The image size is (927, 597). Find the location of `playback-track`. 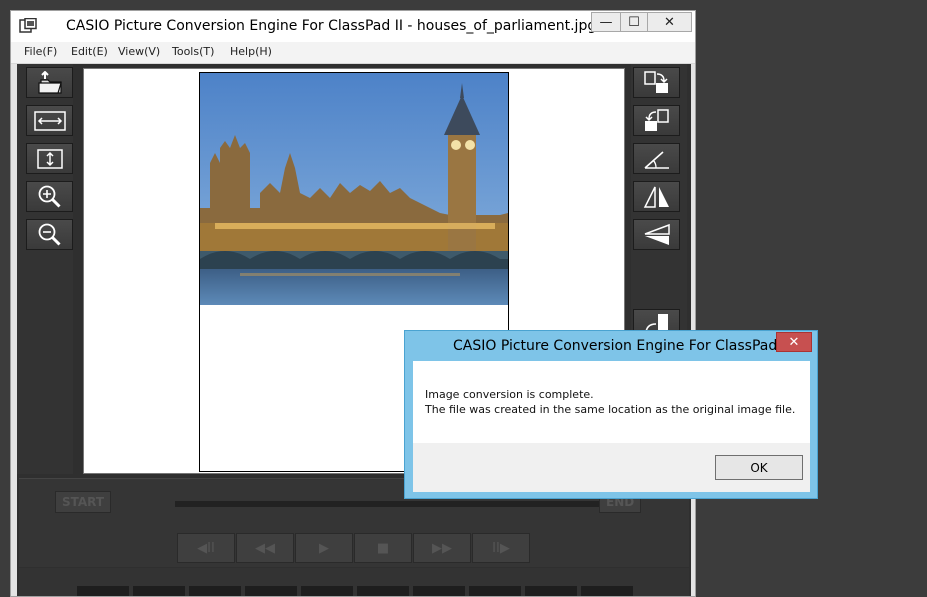

playback-track is located at coordinates (387, 504).